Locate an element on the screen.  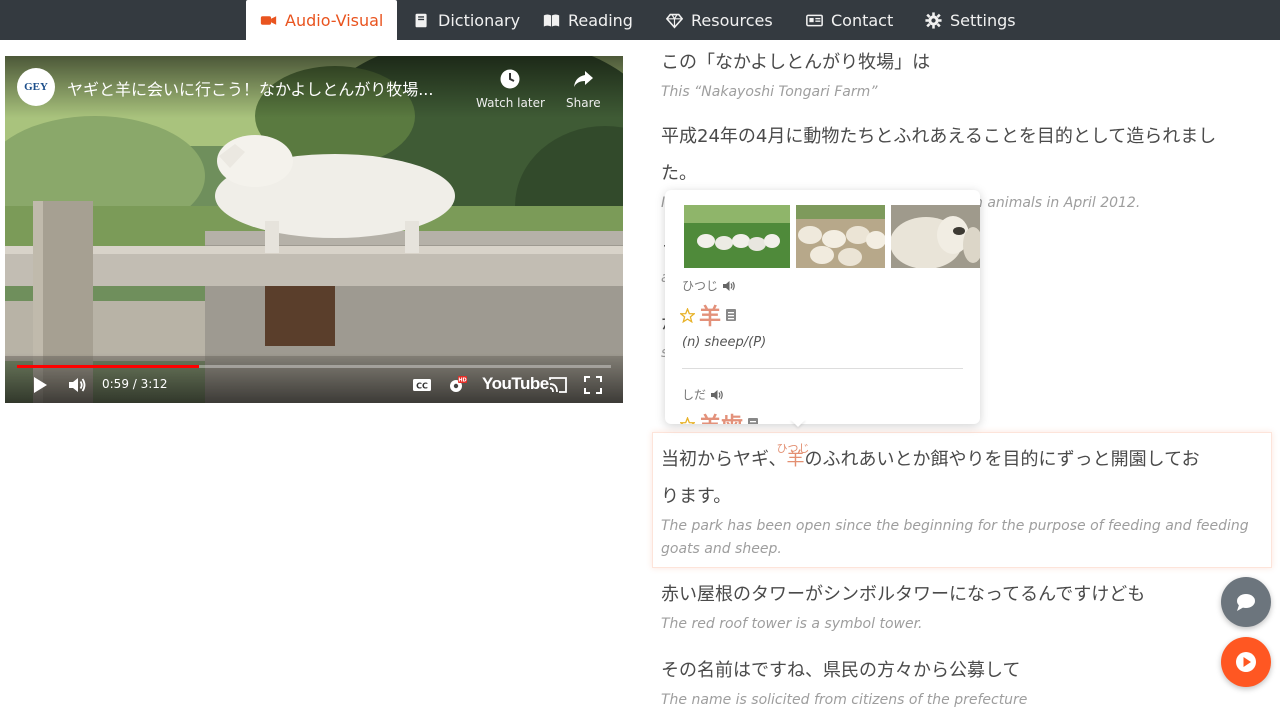
chat-bubble-icon is located at coordinates (1246, 602).